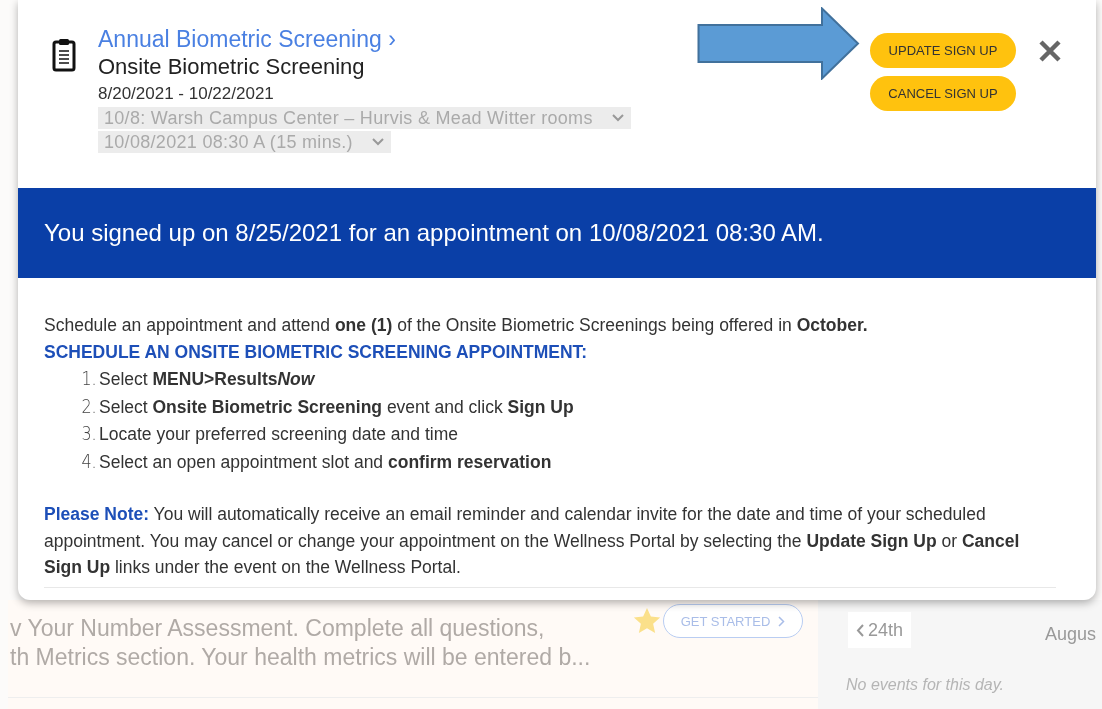  What do you see at coordinates (64, 55) in the screenshot?
I see `clipboard-icon` at bounding box center [64, 55].